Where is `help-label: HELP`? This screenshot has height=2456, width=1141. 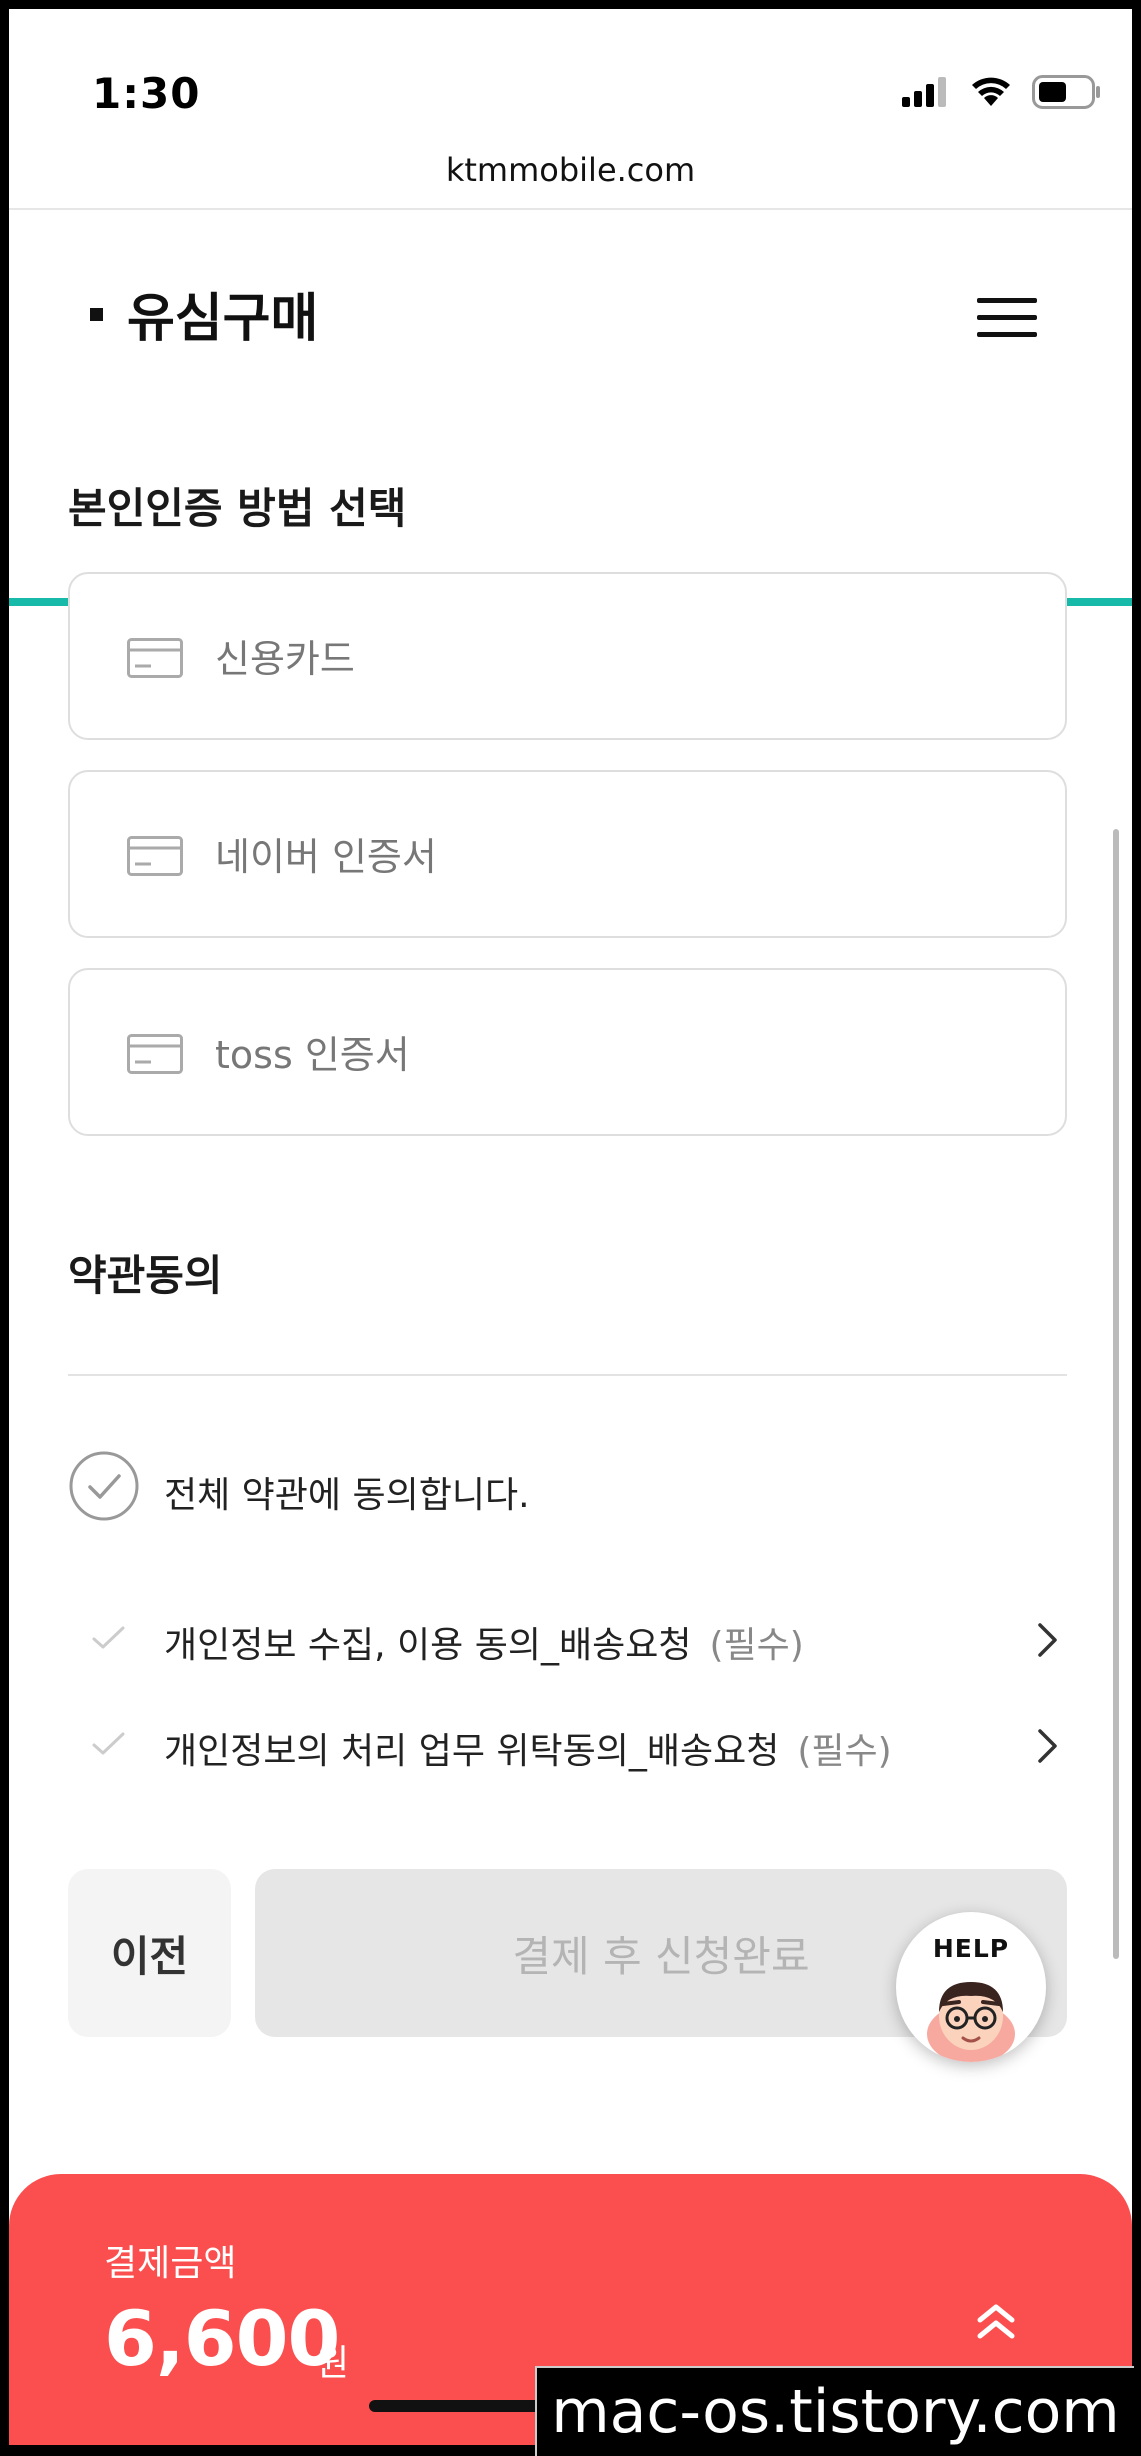 help-label: HELP is located at coordinates (971, 1948).